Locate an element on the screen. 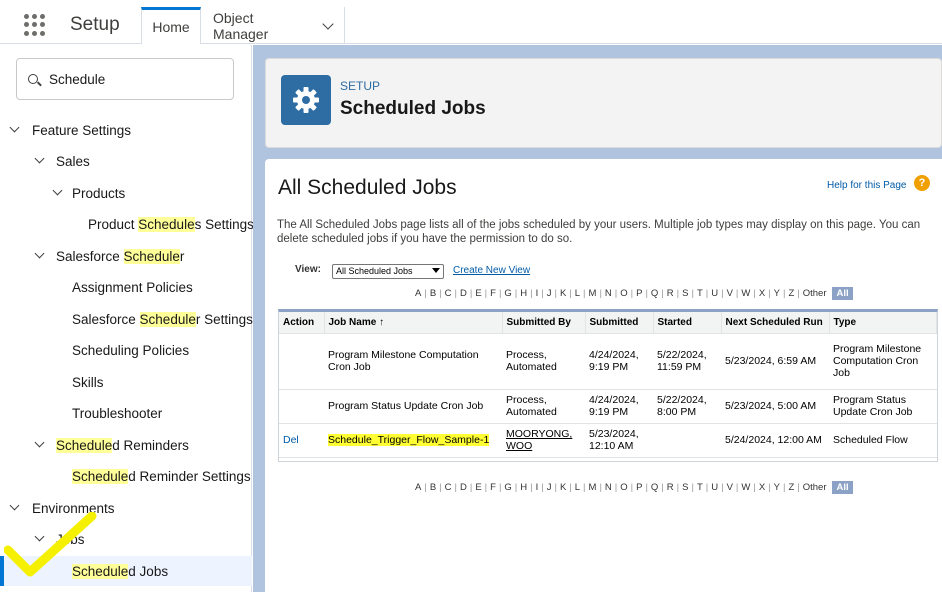  help-link: Help for this Page is located at coordinates (867, 185).